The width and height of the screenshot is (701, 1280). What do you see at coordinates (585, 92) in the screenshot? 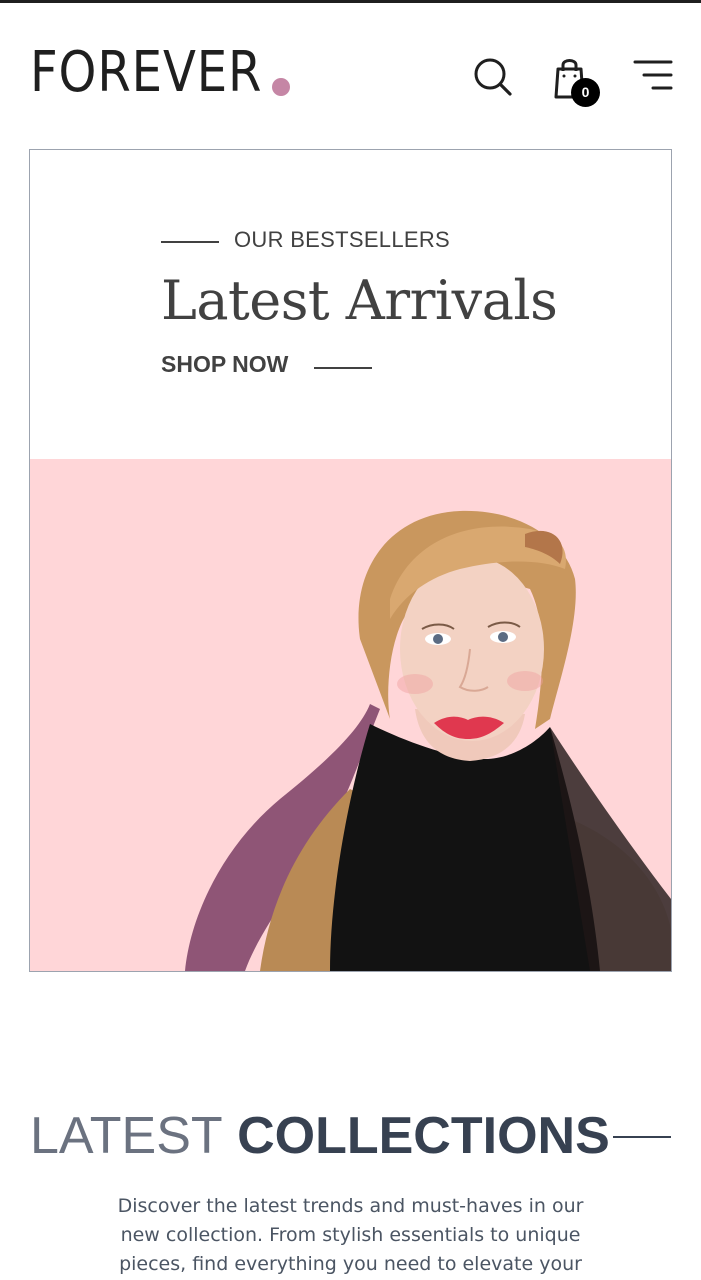
I see `cart-count-badge: 0` at bounding box center [585, 92].